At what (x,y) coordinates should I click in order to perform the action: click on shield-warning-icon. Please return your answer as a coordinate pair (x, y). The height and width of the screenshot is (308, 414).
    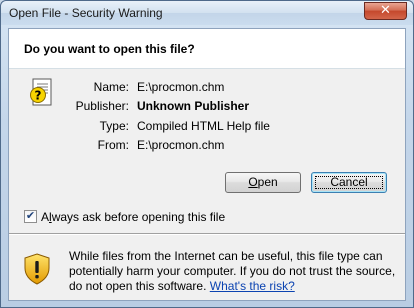
    Looking at the image, I should click on (37, 269).